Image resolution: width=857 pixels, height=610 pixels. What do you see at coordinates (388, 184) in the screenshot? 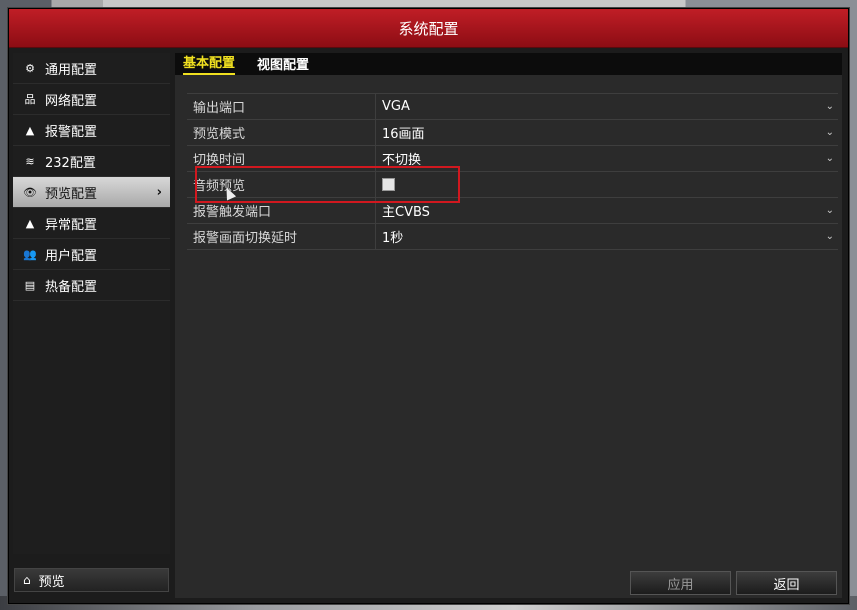
I see `audio-preview-checkbox` at bounding box center [388, 184].